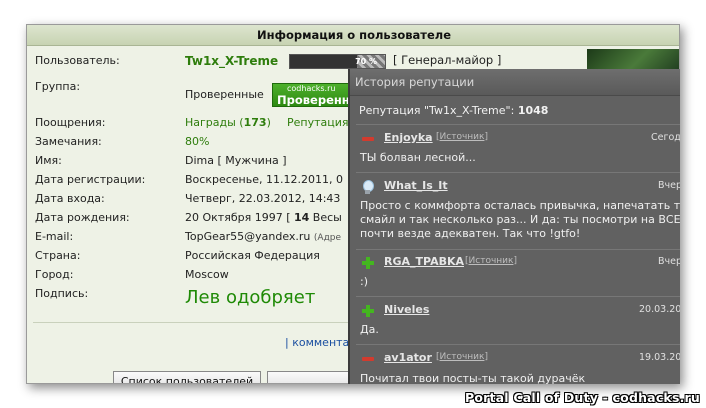 This screenshot has height=408, width=706. I want to click on warnings-label: Замечания:, so click(68, 141).